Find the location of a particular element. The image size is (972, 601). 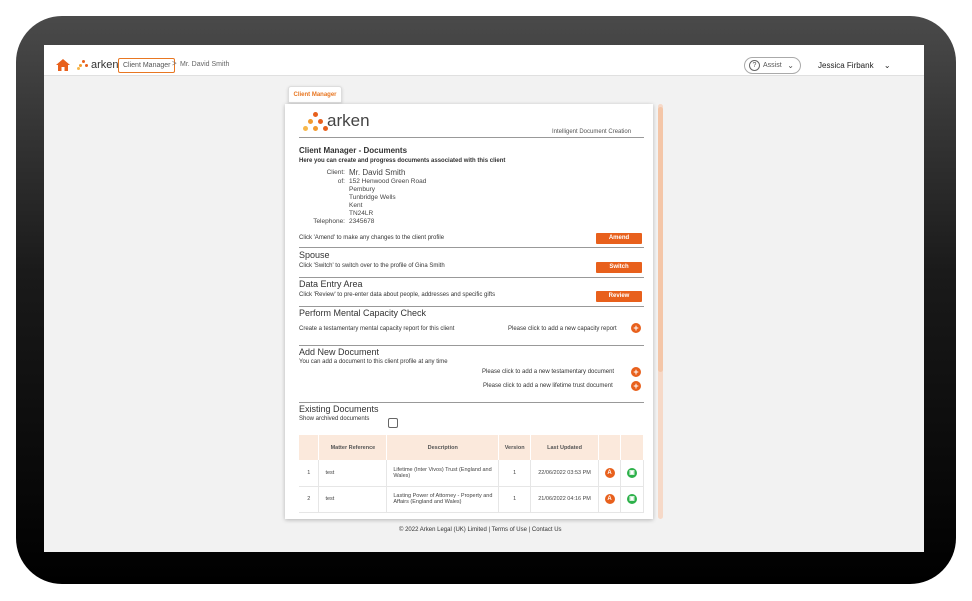

breadcrumb-current: Mr. David Smith is located at coordinates (205, 64).